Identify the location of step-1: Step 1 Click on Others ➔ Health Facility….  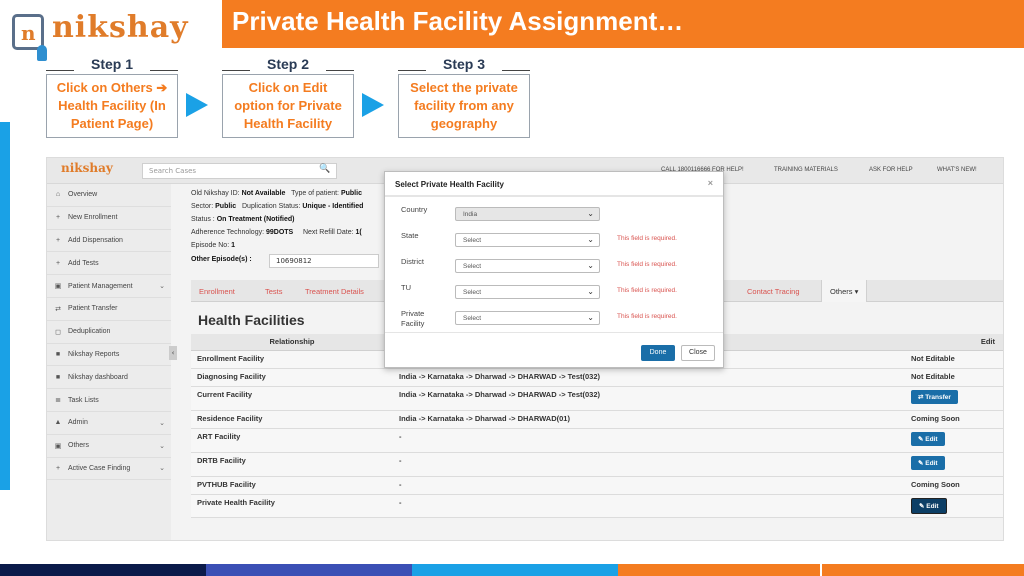
(112, 97).